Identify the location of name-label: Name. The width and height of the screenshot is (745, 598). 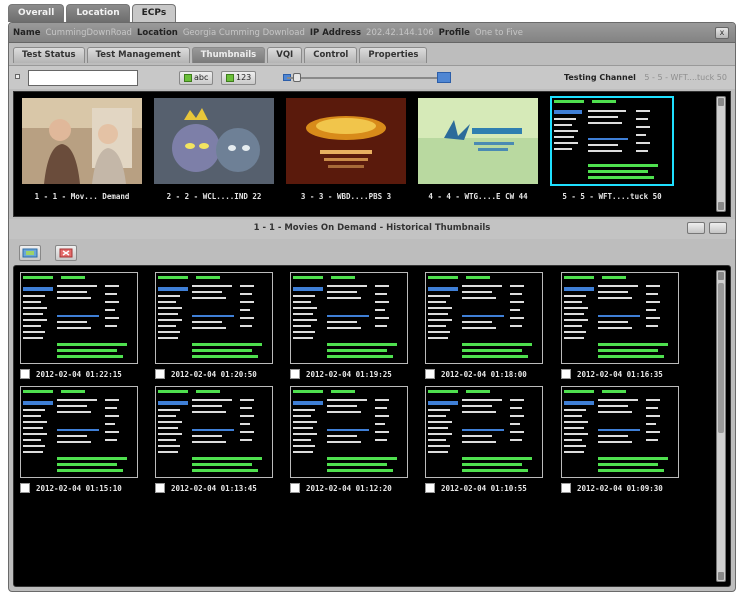
(27, 32).